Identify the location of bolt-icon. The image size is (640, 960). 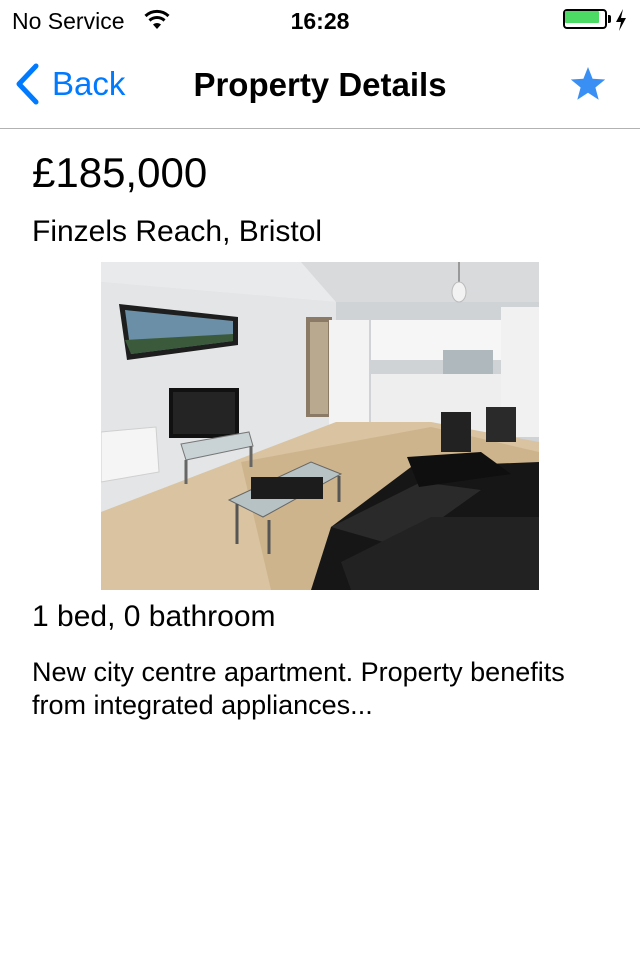
(621, 20).